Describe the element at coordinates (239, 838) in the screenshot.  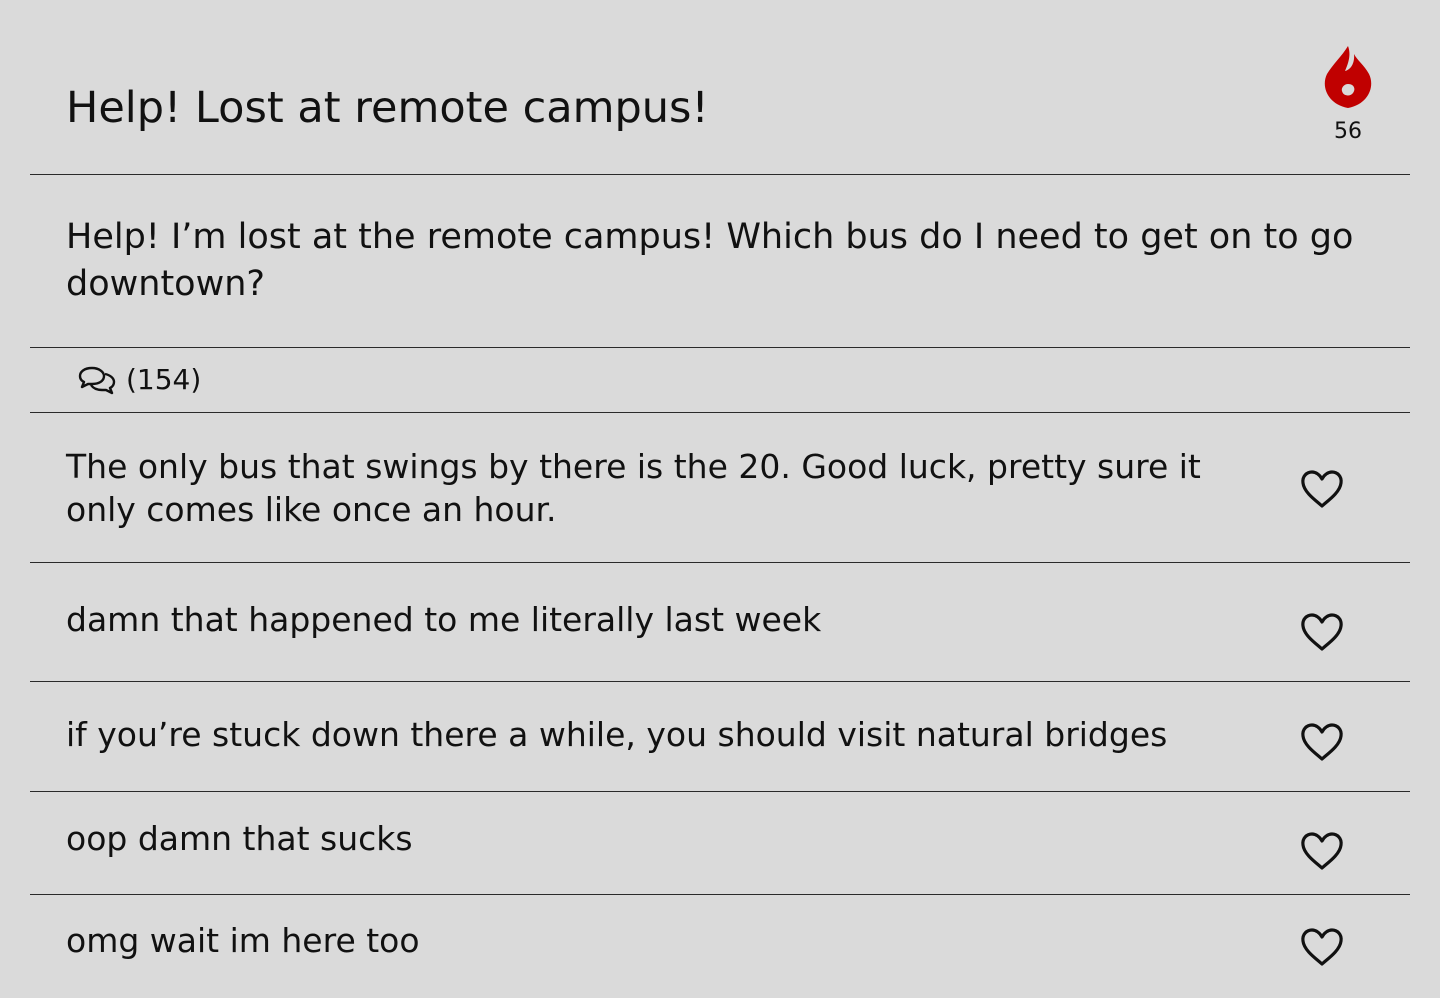
I see `reply-text: oop damn that sucks` at that location.